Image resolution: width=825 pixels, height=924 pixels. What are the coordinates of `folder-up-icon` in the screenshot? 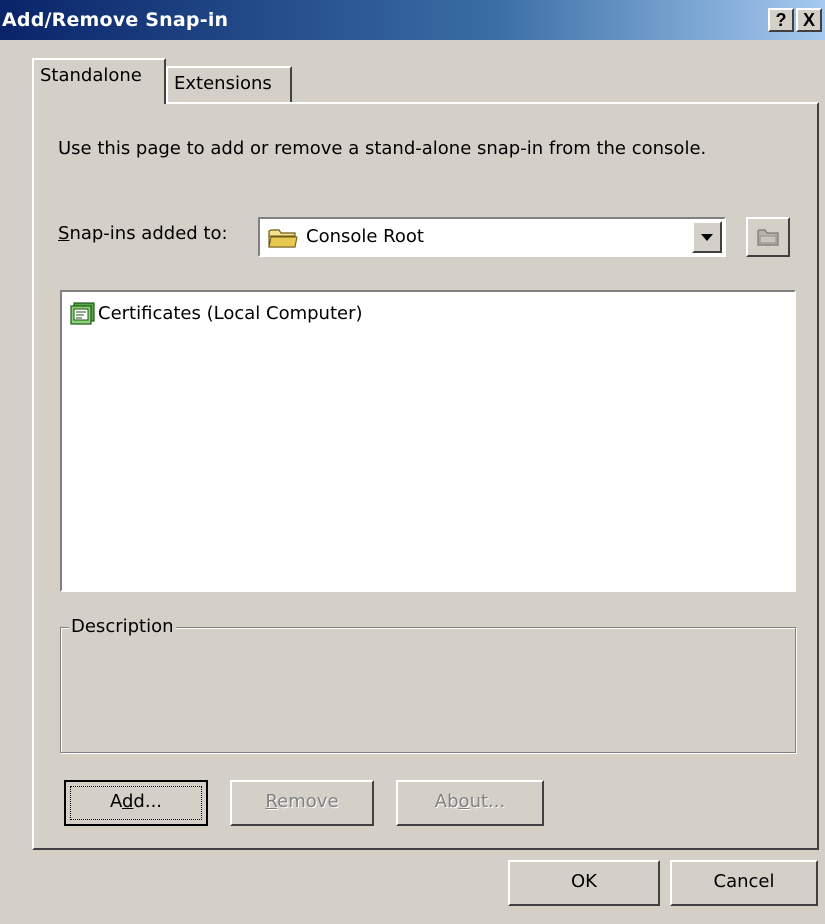 It's located at (768, 237).